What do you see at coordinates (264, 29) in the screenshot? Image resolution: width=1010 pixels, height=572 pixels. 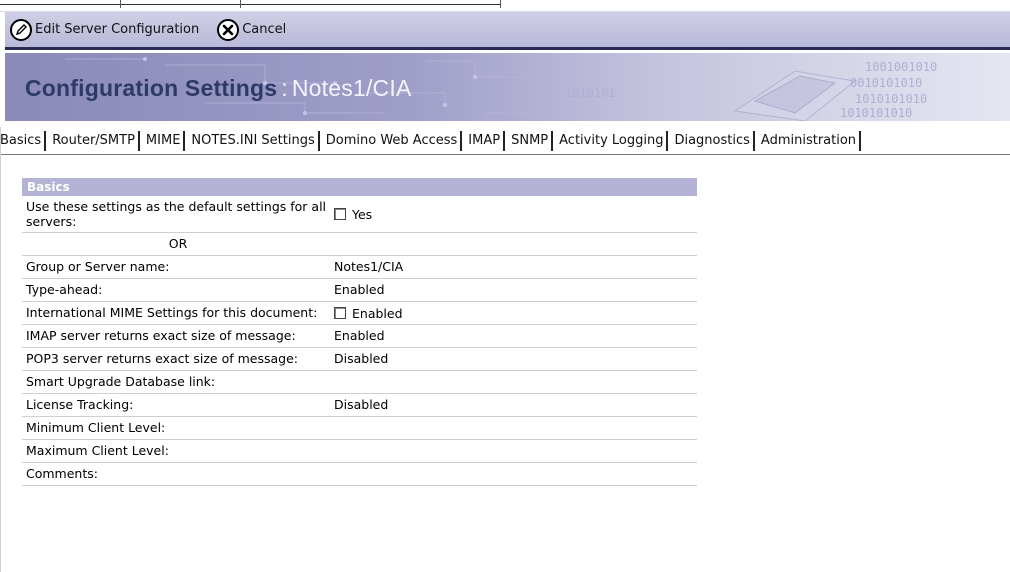 I see `cancel-label: Cancel` at bounding box center [264, 29].